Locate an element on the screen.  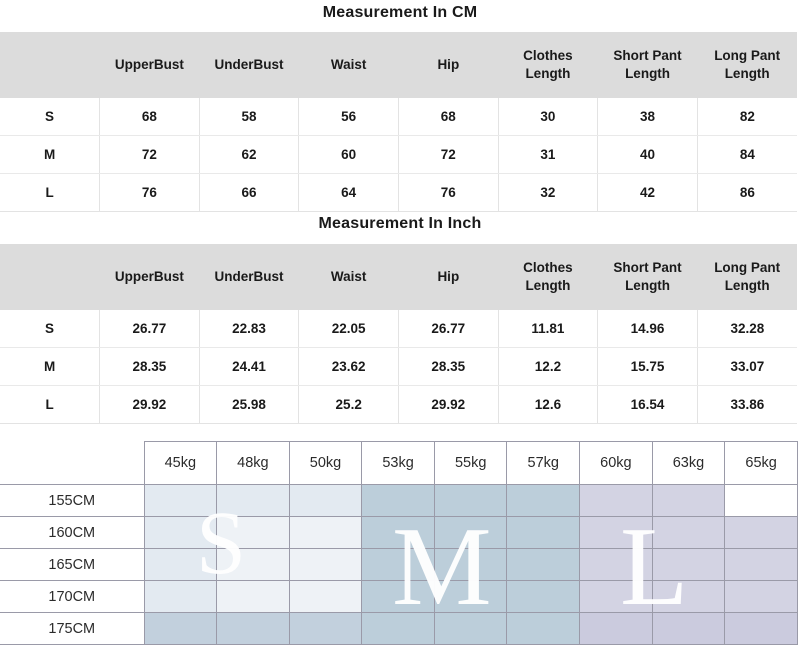
weight-header-48kg: 48kg is located at coordinates (253, 463).